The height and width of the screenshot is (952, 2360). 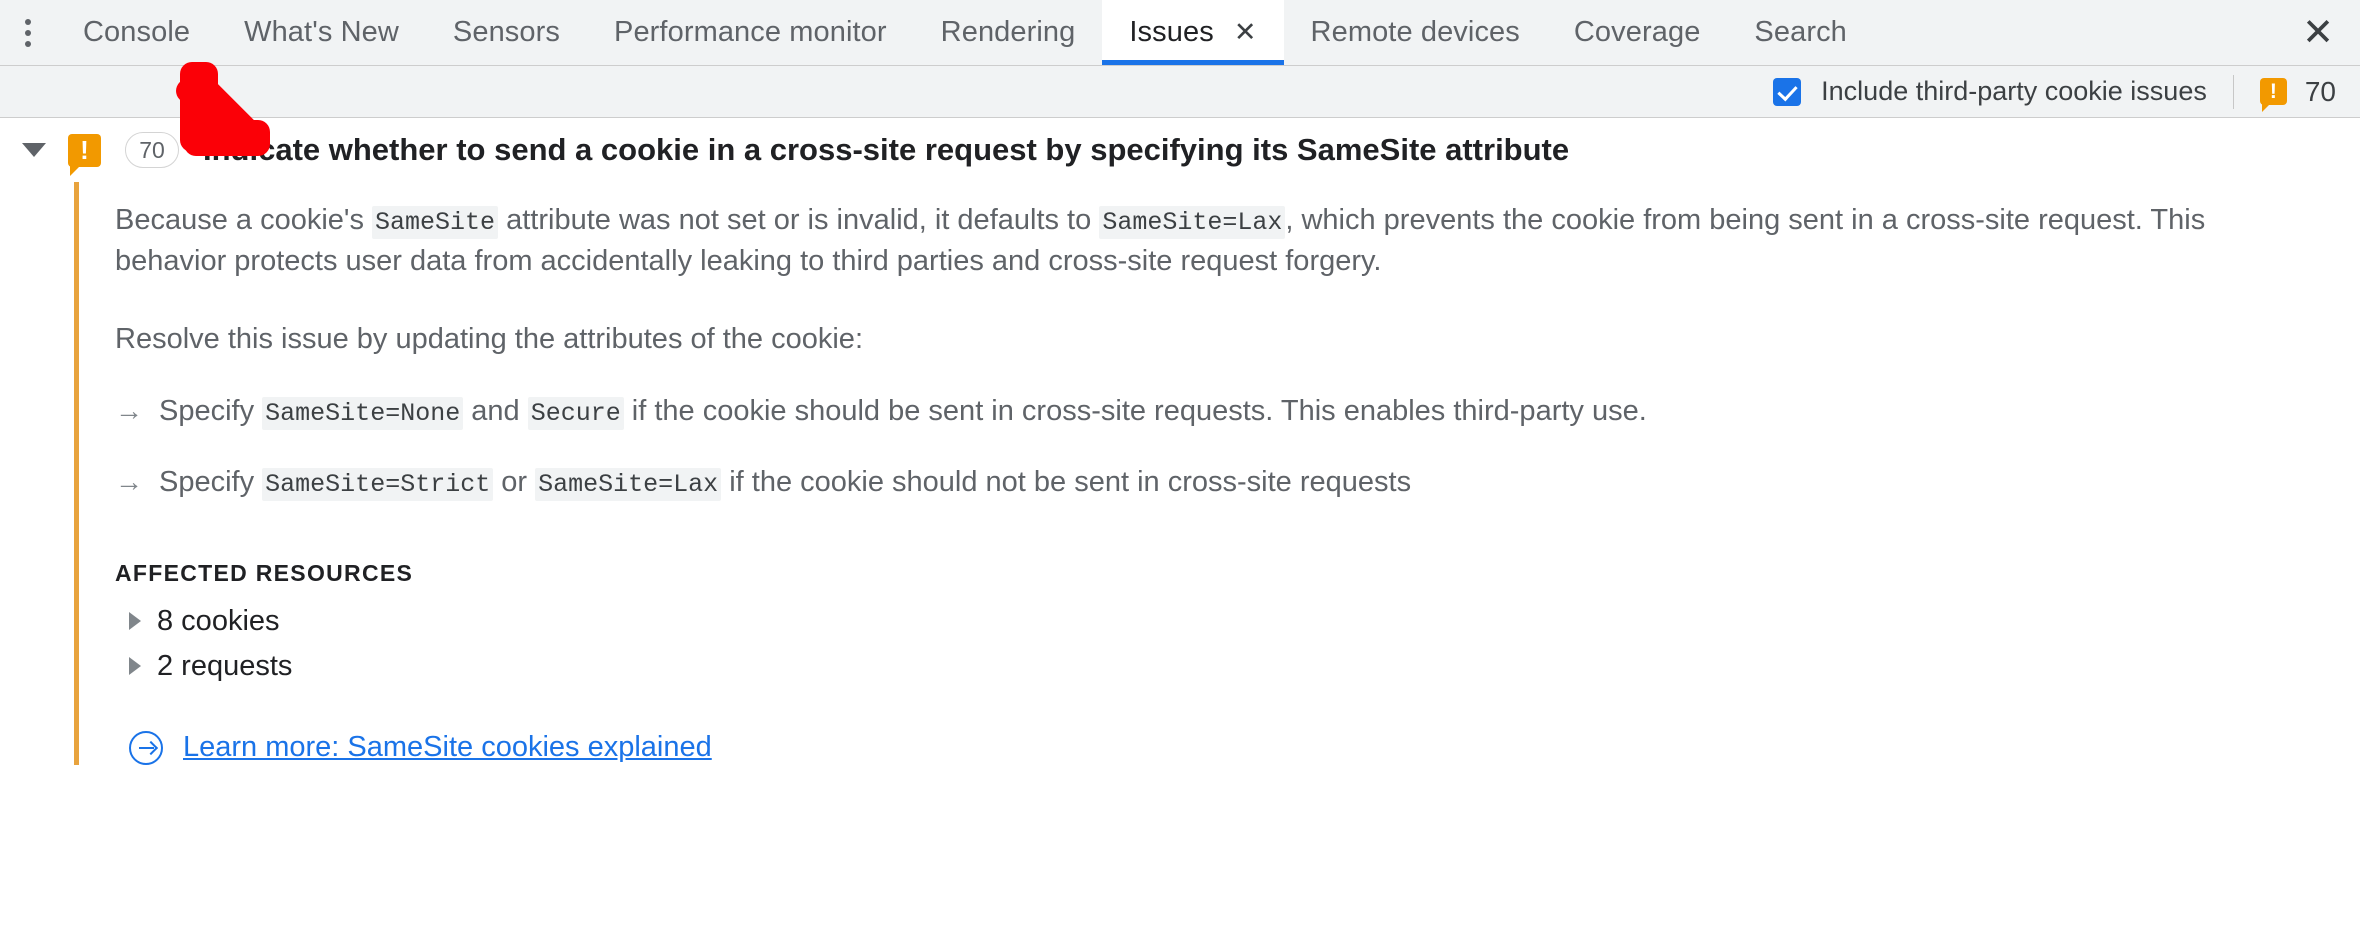 What do you see at coordinates (1180, 92) in the screenshot?
I see `issues-toolbar: Include third-party cookie issues 70` at bounding box center [1180, 92].